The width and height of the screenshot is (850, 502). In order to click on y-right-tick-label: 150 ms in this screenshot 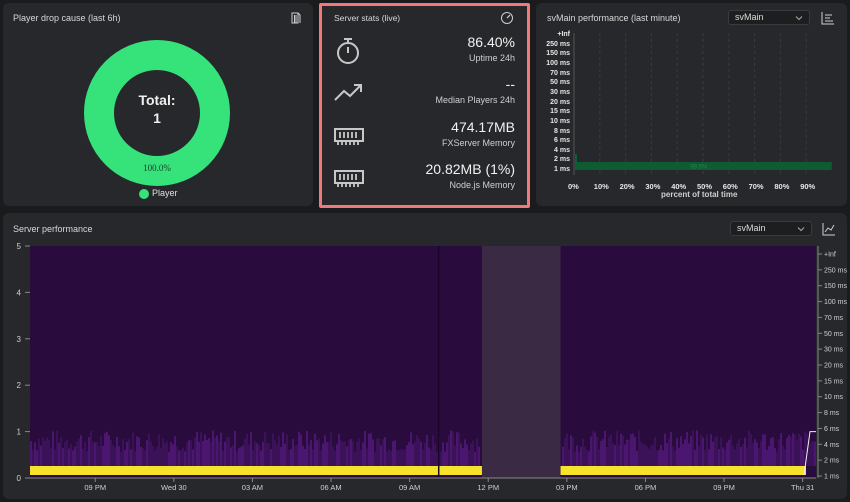, I will do `click(835, 286)`.